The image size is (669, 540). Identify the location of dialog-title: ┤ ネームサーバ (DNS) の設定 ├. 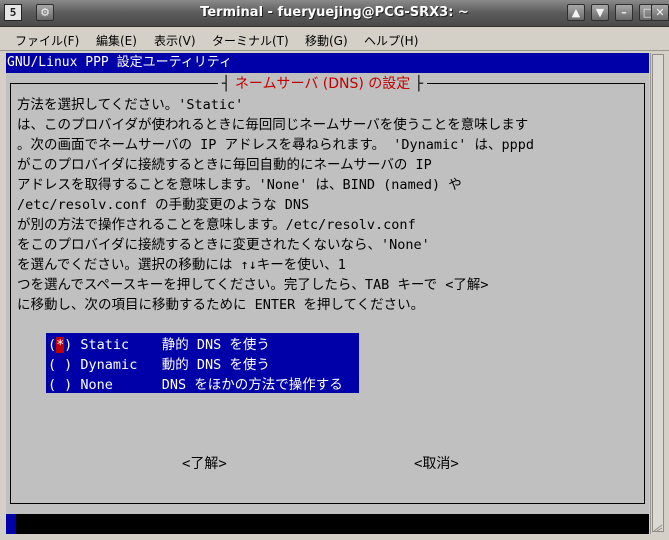
(323, 83).